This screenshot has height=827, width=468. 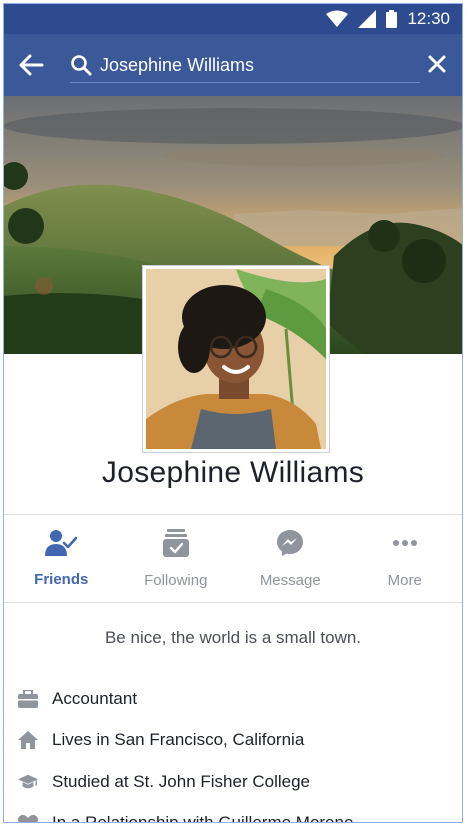 I want to click on following-icon, so click(x=175, y=545).